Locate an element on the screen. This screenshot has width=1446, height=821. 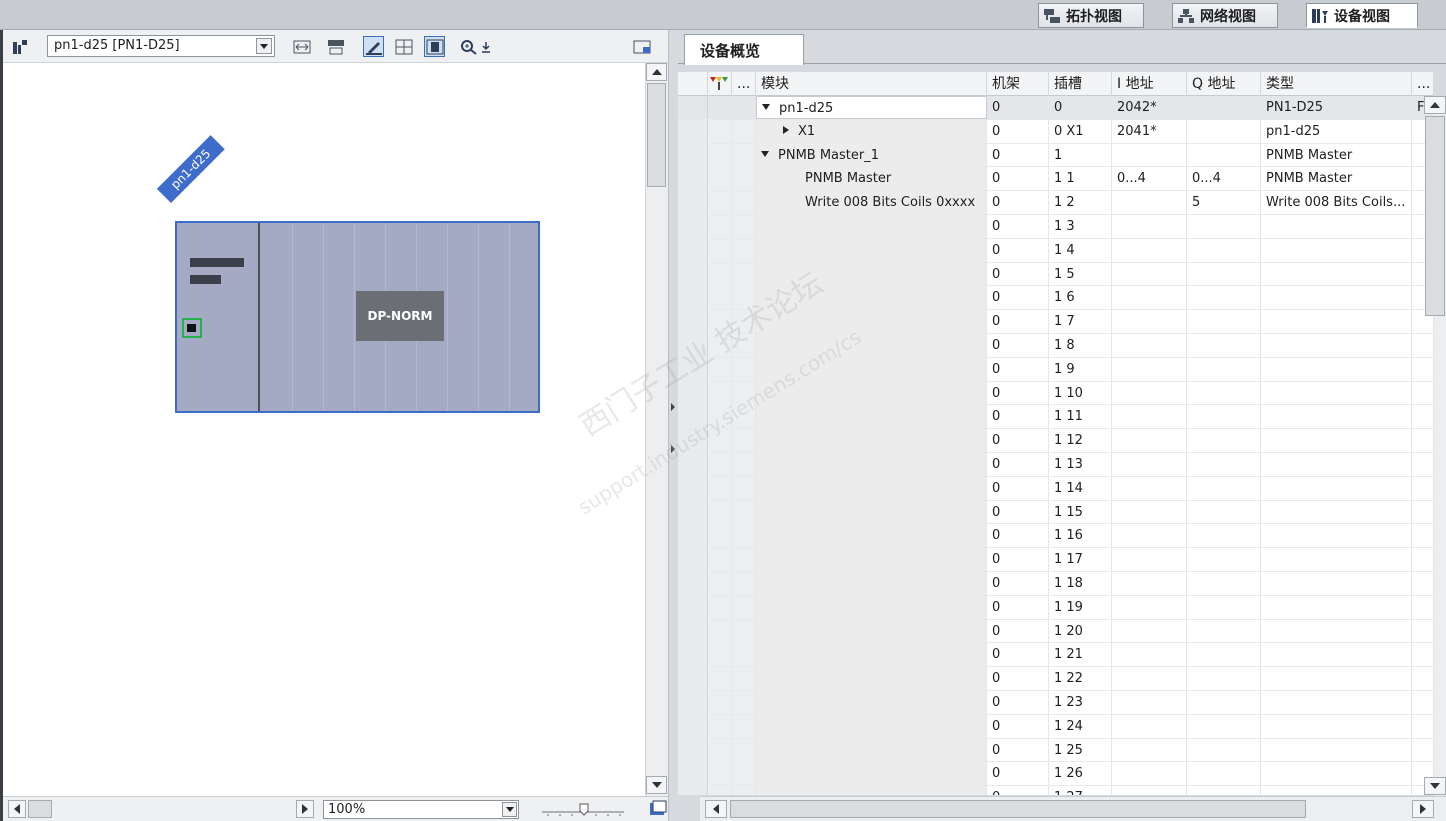
slot-cell: 1 10 is located at coordinates (1080, 393).